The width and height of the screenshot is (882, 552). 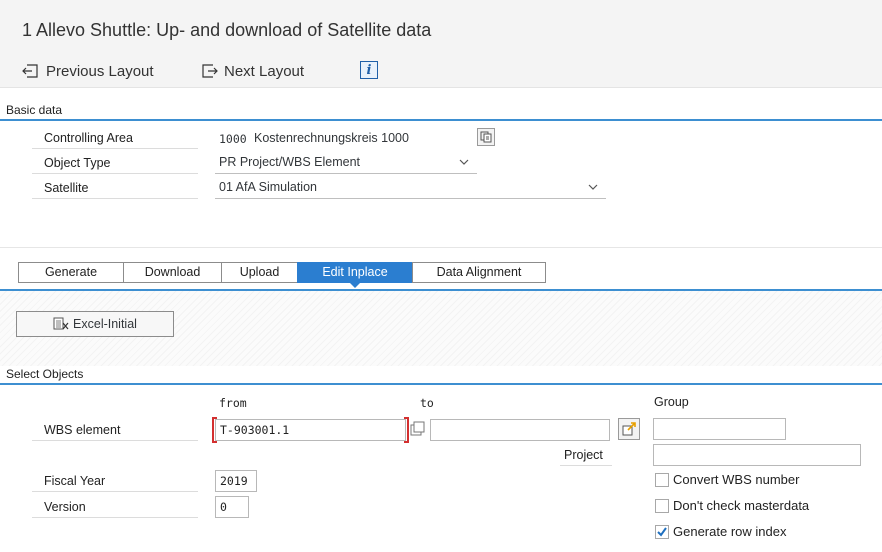 I want to click on object-type-label: Object Type, so click(x=77, y=163).